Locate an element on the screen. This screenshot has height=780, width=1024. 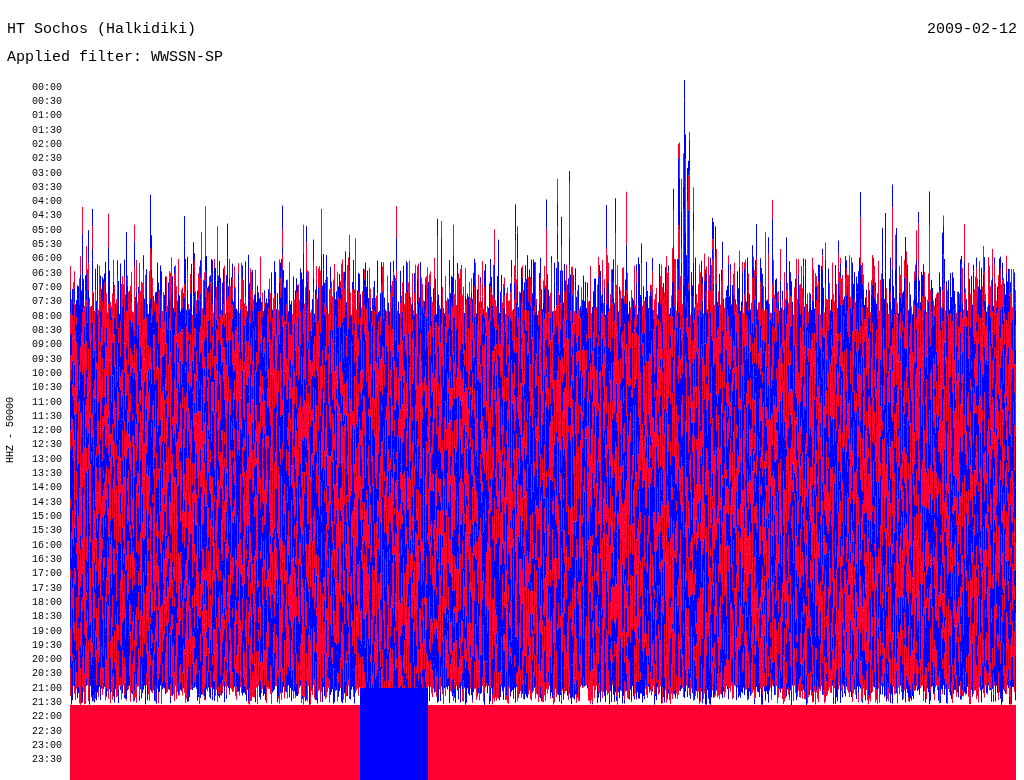
time-label: 02:30 is located at coordinates (47, 159).